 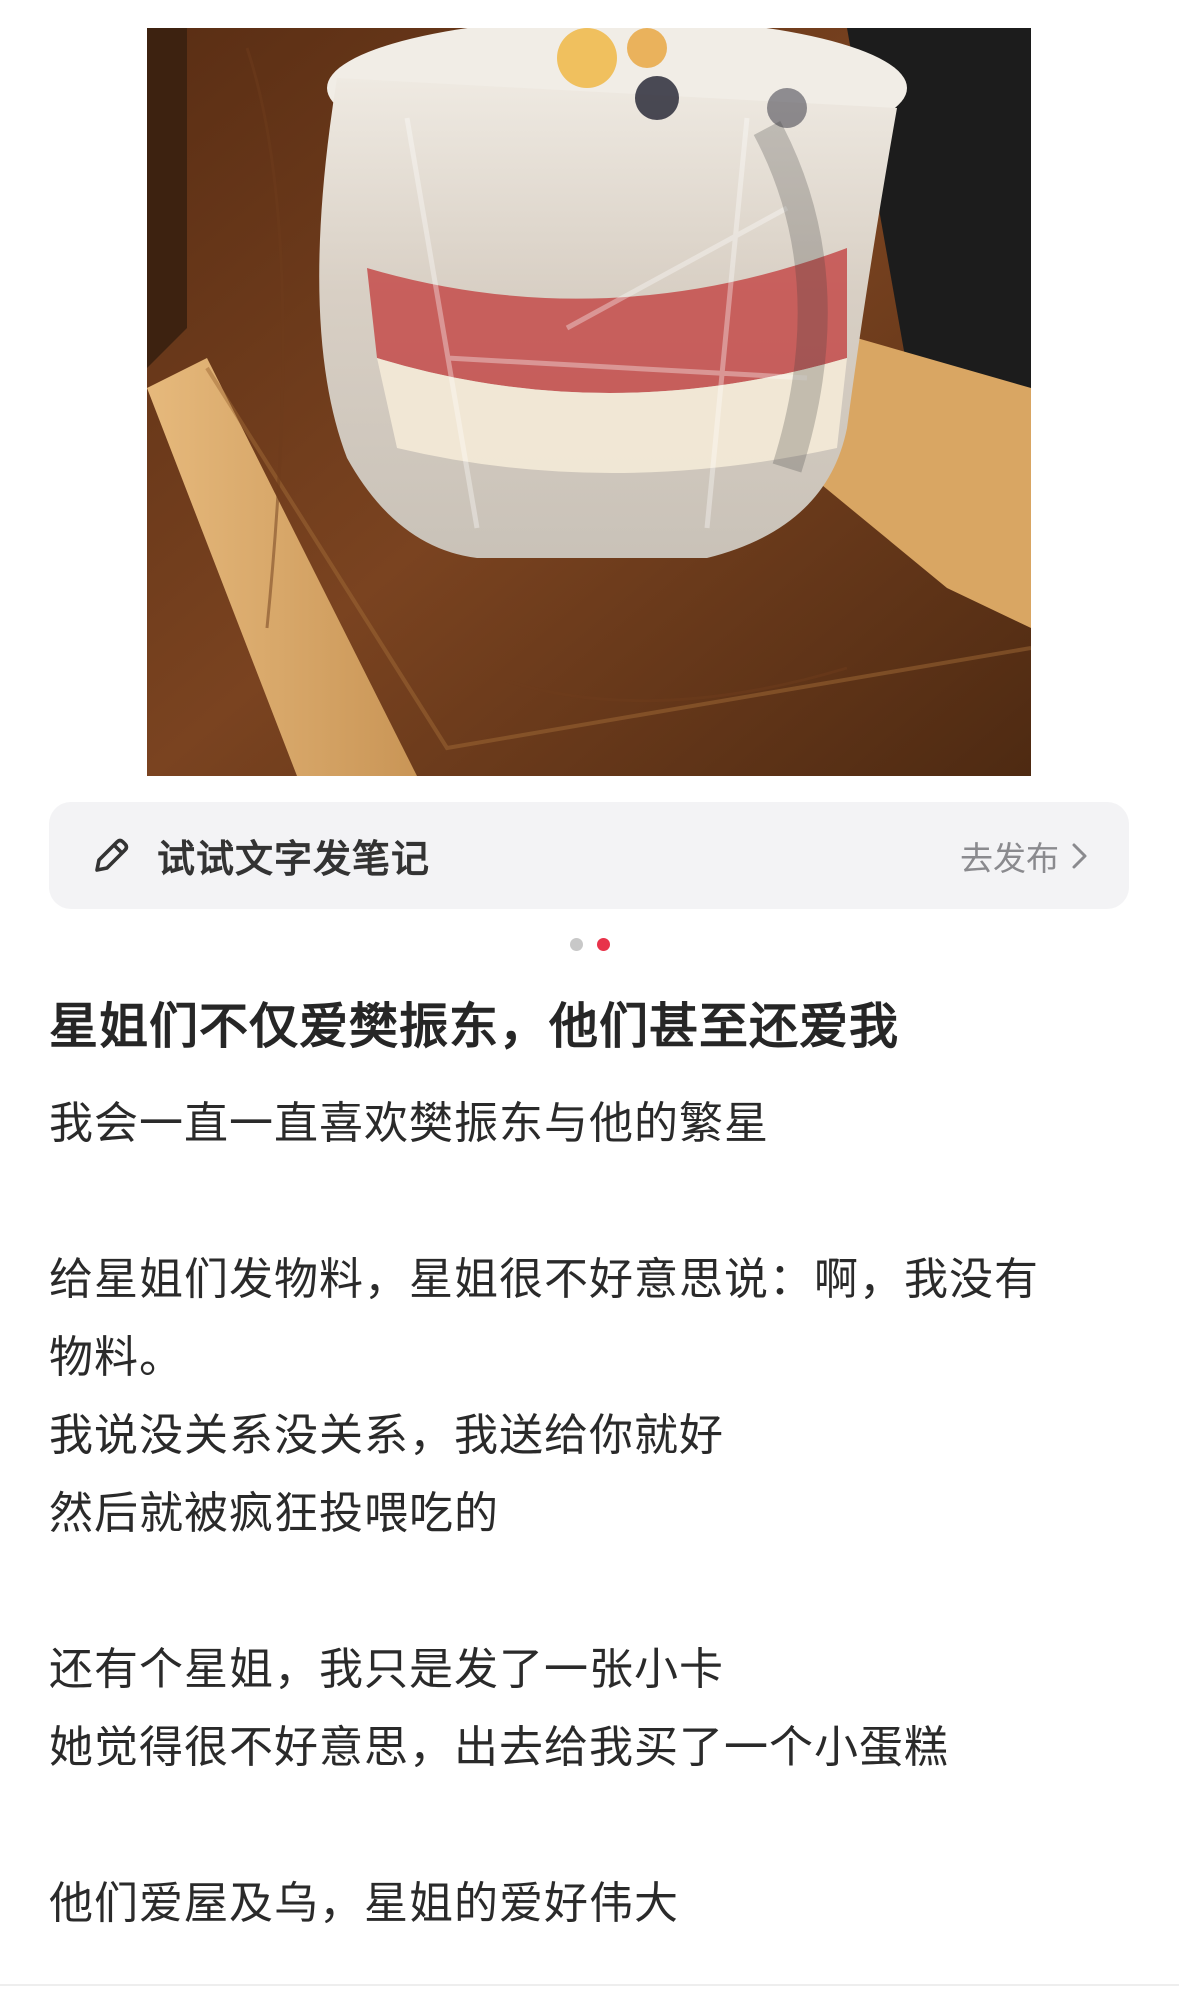 I want to click on pencil-icon, so click(x=112, y=855).